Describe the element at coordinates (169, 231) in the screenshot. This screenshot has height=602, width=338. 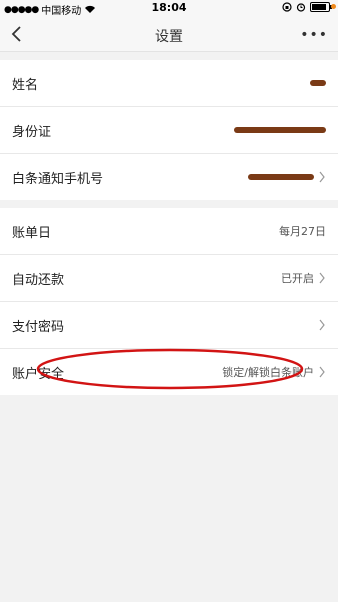
I see `row-bill-day: 账单日 每月27日` at that location.